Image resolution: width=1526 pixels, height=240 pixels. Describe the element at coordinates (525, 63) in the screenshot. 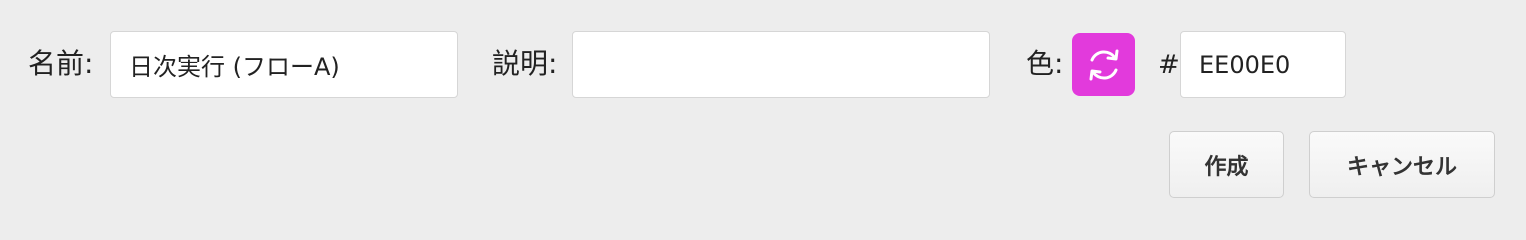

I see `description-label: 説明:` at that location.